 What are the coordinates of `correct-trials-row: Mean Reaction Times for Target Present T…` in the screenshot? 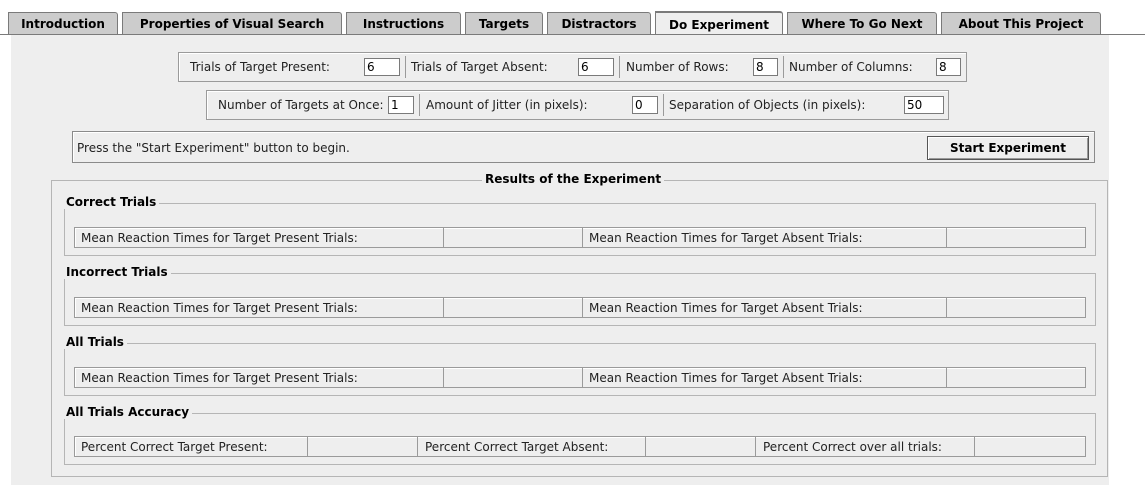 It's located at (580, 237).